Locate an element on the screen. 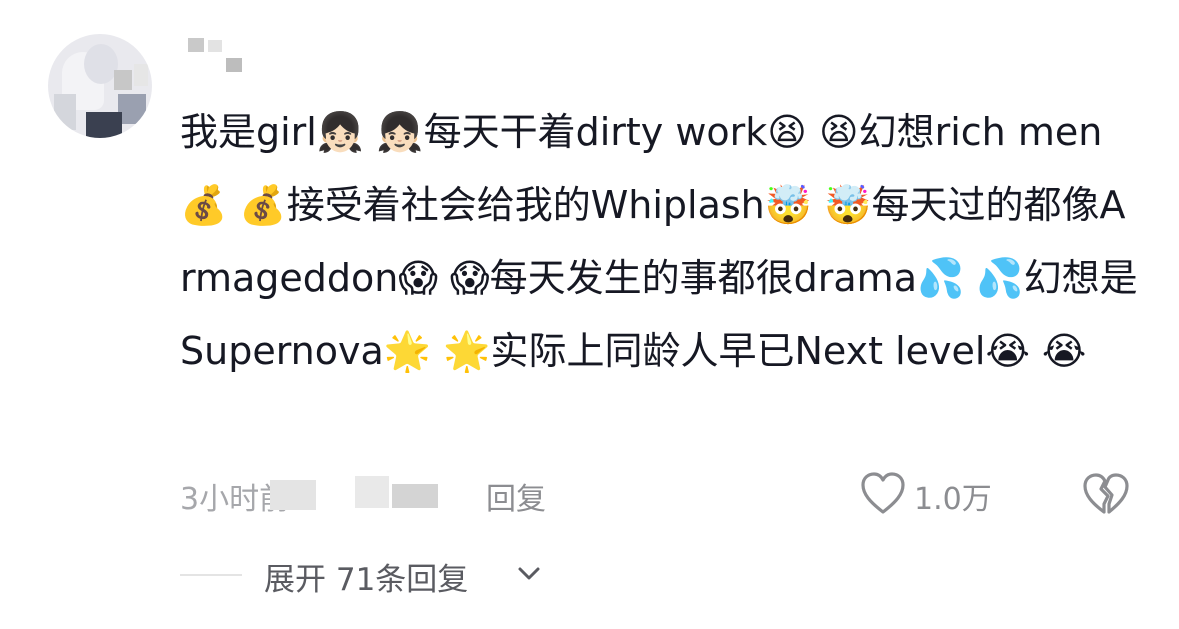  heart-outline-icon is located at coordinates (883, 493).